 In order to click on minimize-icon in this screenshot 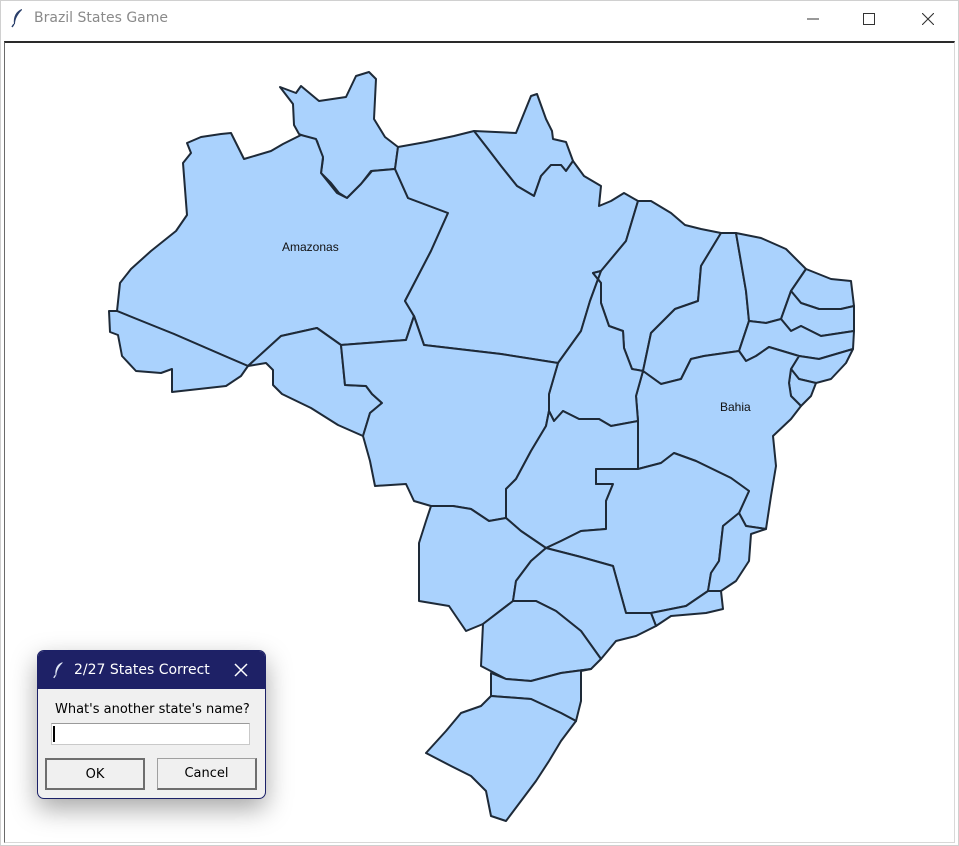, I will do `click(813, 19)`.